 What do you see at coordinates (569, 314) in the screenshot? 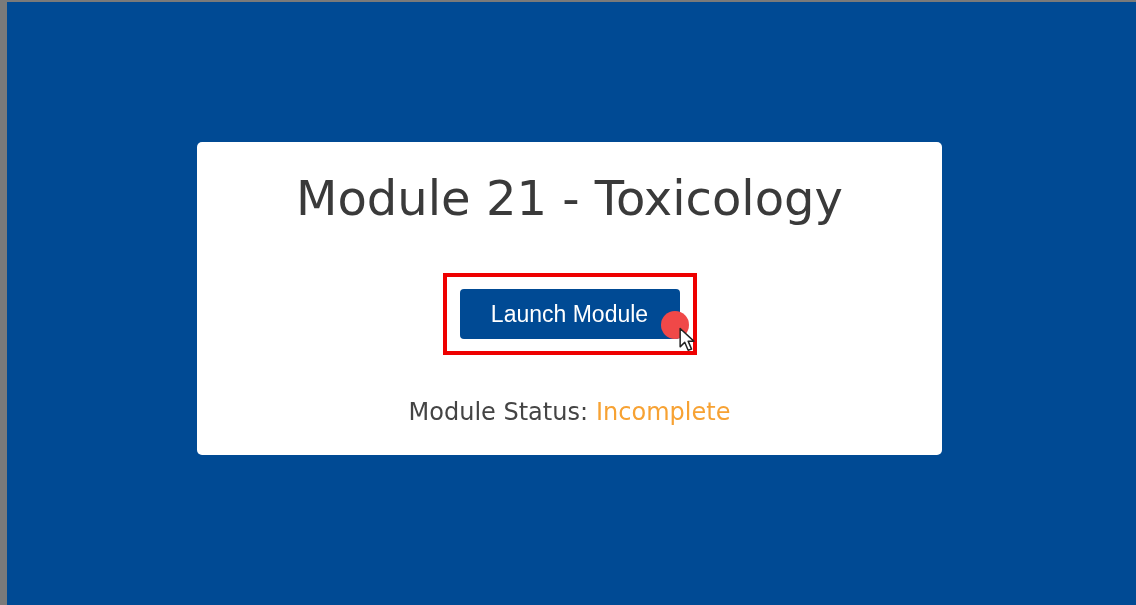
I see `launch-module-button: Launch Module` at bounding box center [569, 314].